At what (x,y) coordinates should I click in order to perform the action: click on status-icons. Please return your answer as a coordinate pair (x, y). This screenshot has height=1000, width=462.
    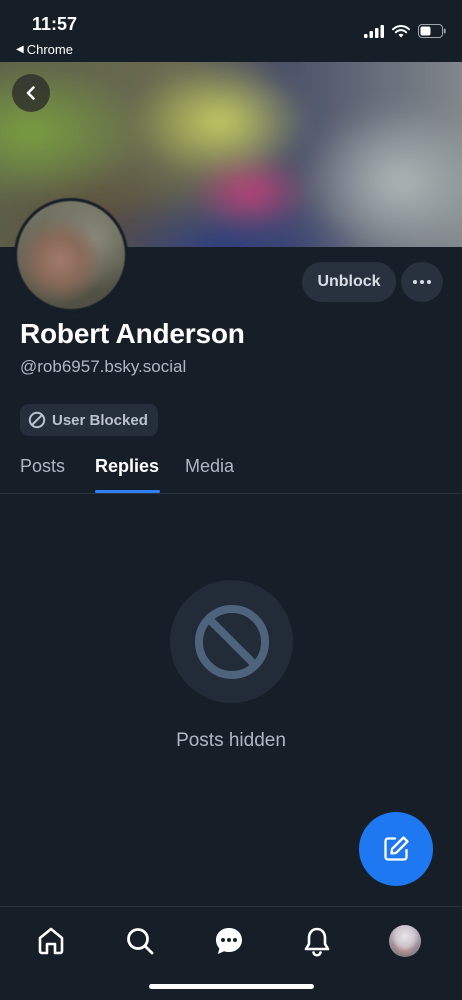
    Looking at the image, I should click on (405, 31).